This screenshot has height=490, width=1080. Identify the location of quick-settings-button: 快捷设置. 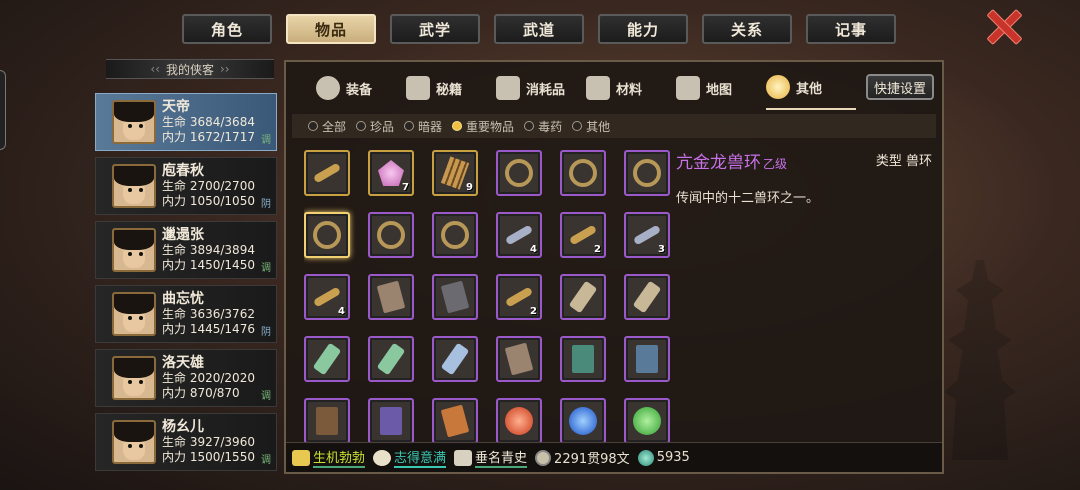
(900, 87).